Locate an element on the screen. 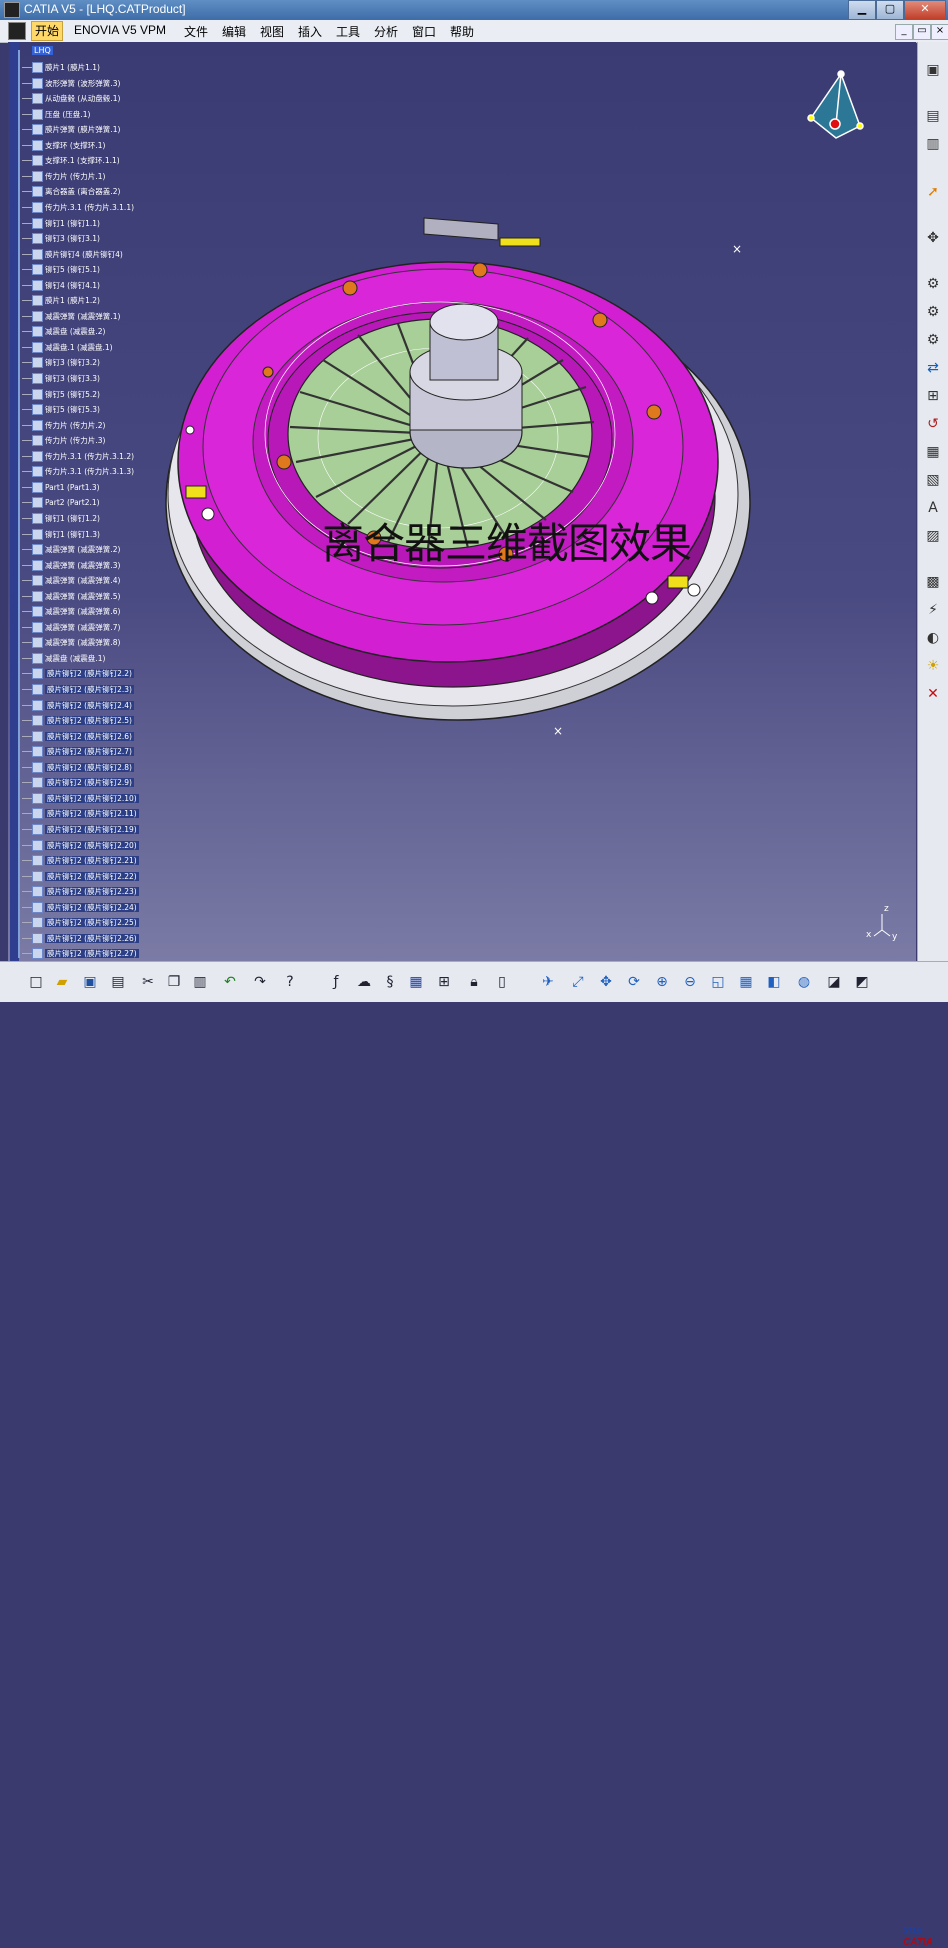  tree-item: 铆钉5 (铆钉5.1) is located at coordinates (61, 271).